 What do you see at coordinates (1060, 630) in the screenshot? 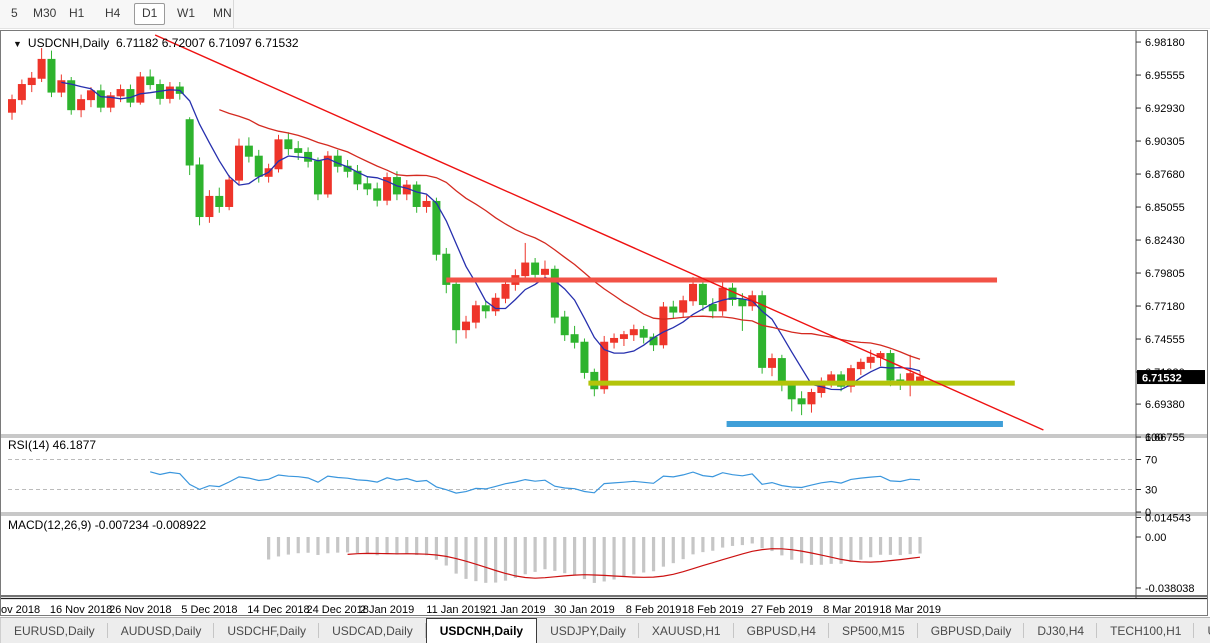
I see `tab-dj30-h4: DJ30,H4` at bounding box center [1060, 630].